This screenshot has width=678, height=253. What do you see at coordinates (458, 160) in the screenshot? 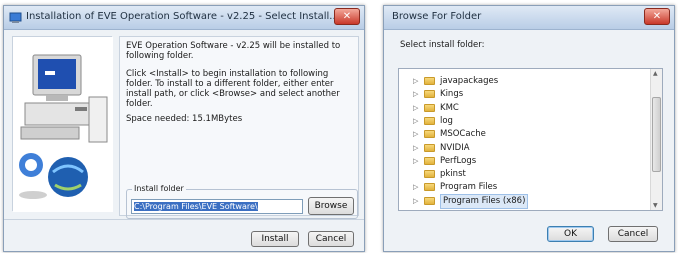
I see `folder-label: PerfLogs` at bounding box center [458, 160].